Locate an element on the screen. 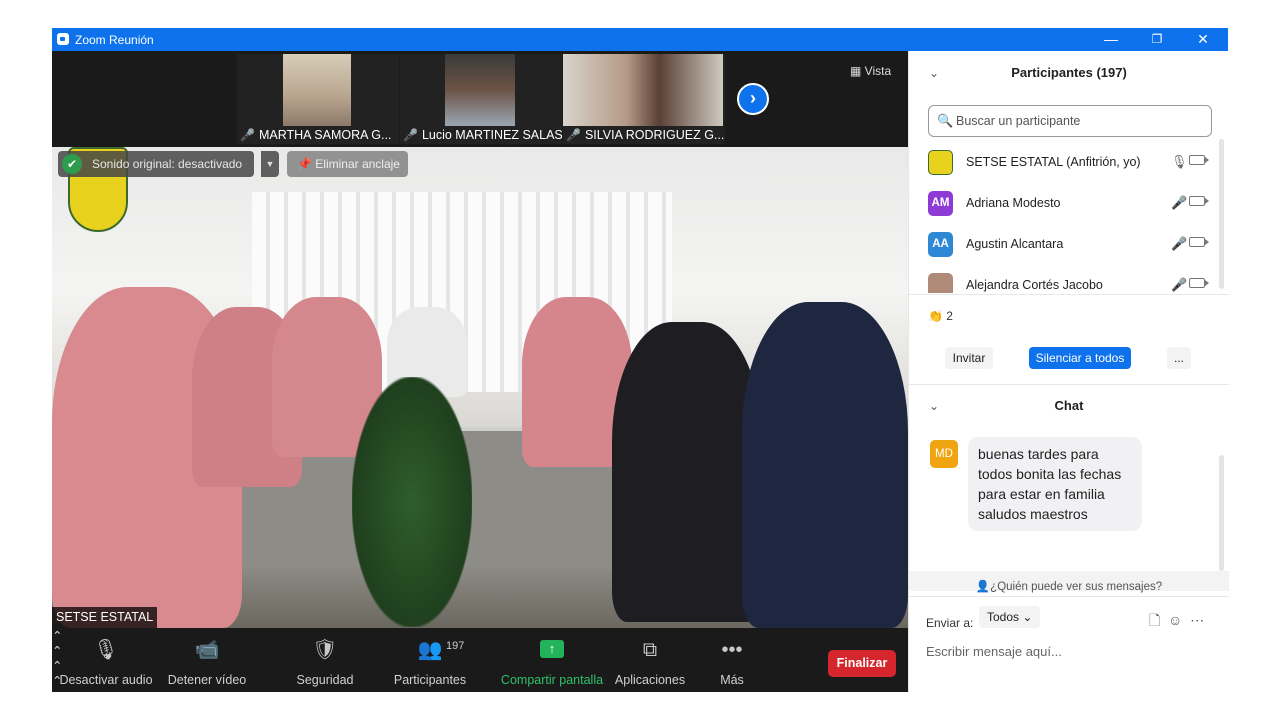  chat-scrollbar is located at coordinates (1221, 513).